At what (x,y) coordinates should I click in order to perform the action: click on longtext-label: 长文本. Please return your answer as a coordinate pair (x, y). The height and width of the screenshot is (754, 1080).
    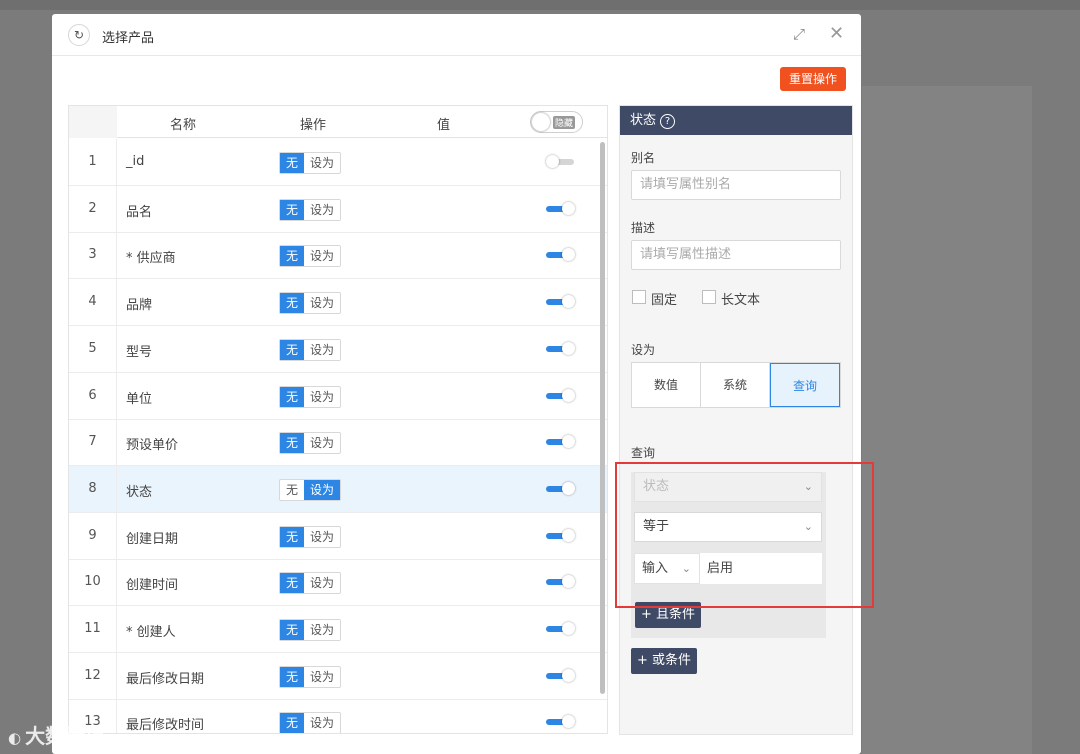
    Looking at the image, I should click on (741, 300).